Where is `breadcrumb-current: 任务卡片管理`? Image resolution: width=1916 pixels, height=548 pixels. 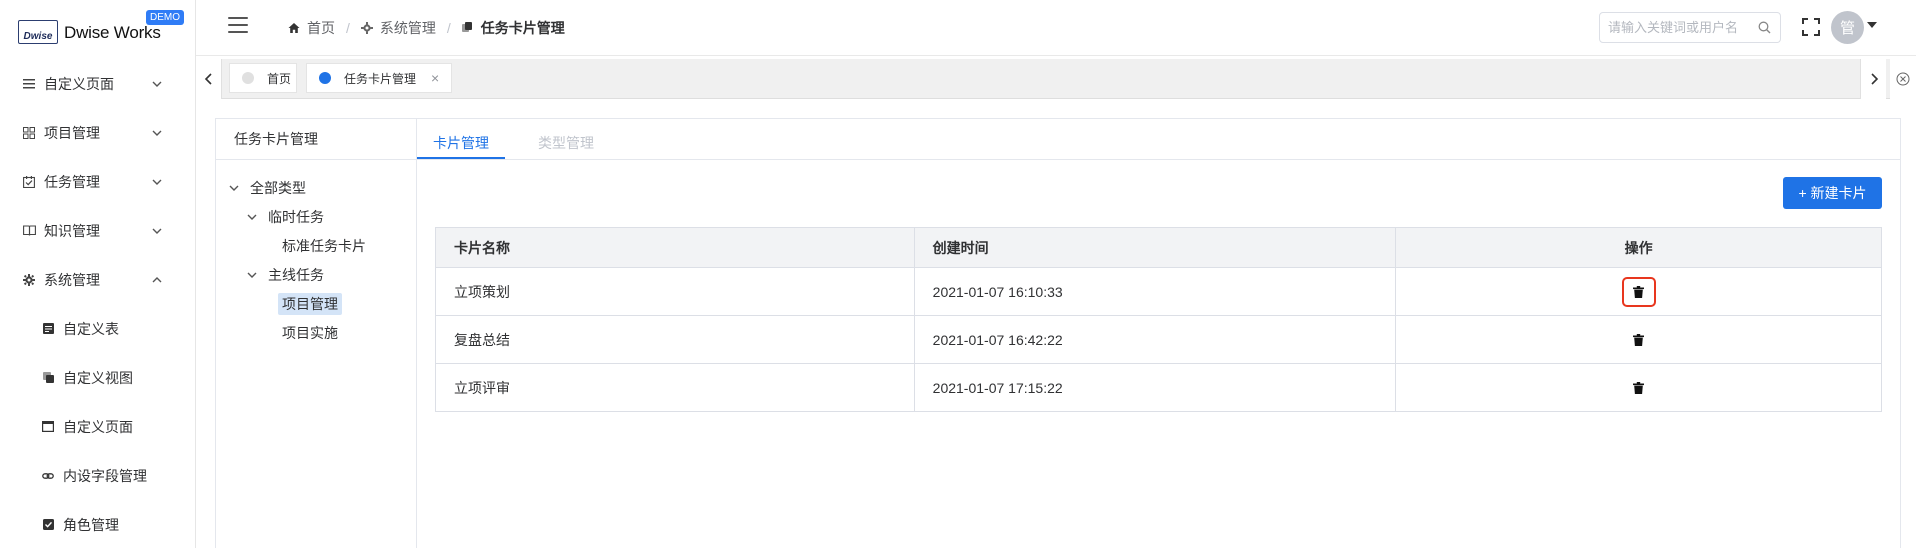 breadcrumb-current: 任务卡片管理 is located at coordinates (513, 28).